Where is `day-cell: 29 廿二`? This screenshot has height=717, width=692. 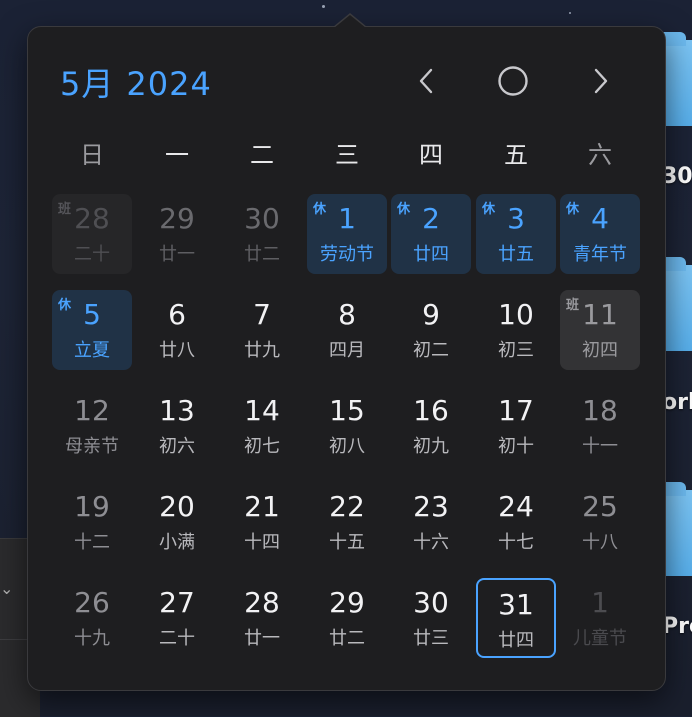
day-cell: 29 廿二 is located at coordinates (347, 618).